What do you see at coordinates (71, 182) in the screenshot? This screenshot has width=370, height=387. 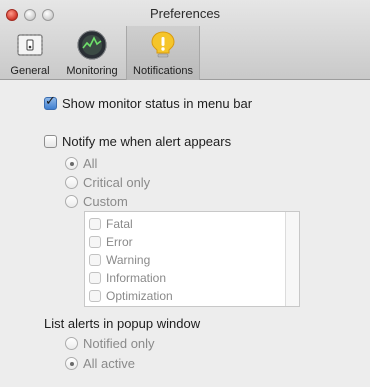 I see `radio-critical-button` at bounding box center [71, 182].